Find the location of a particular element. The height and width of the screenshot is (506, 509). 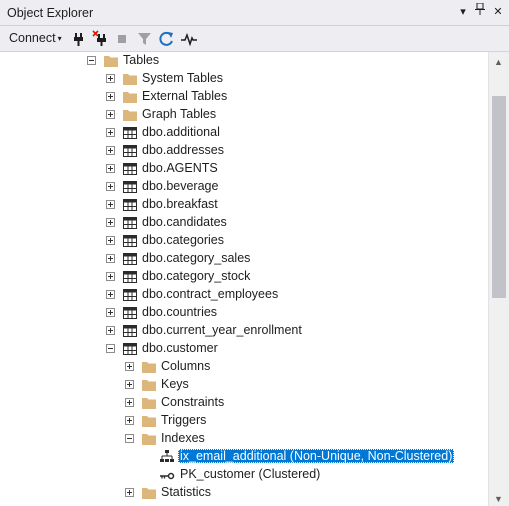

connect-button: Connect ▾ is located at coordinates (35, 38).